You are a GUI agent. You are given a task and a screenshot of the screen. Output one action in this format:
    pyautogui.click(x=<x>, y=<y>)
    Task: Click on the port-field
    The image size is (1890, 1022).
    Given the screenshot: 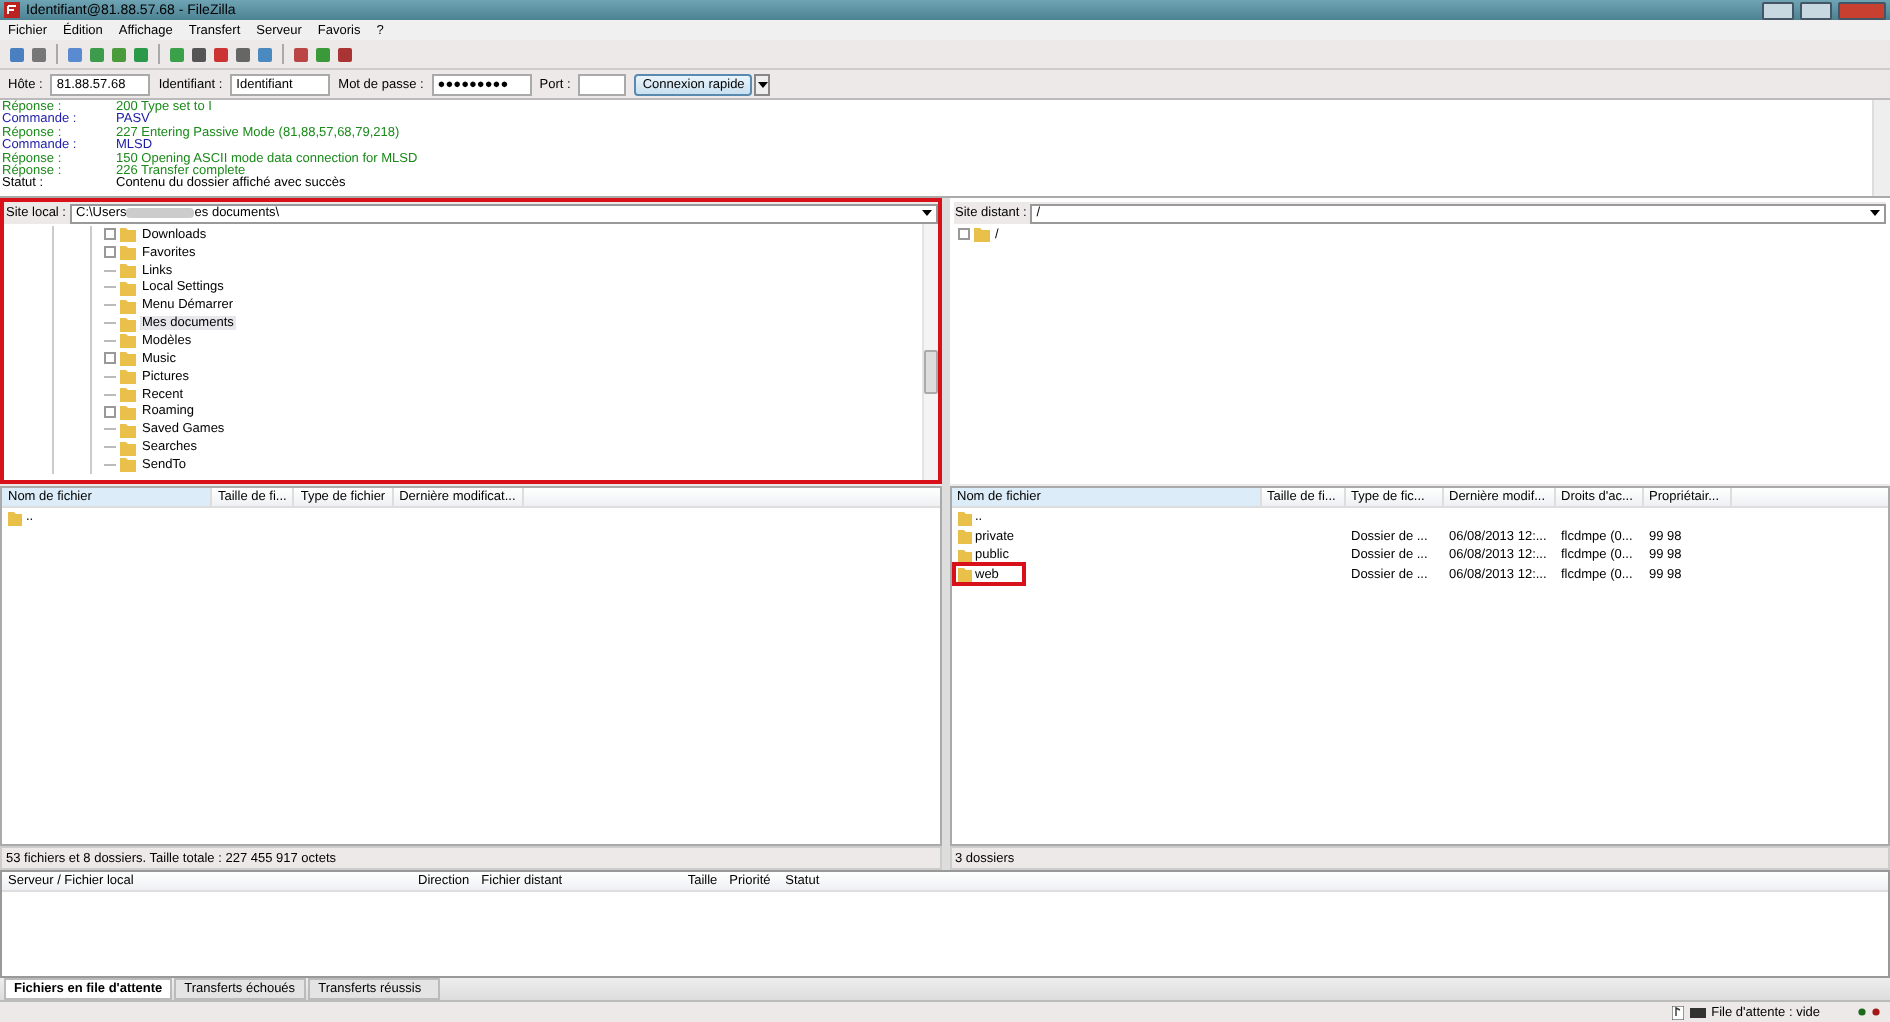 What is the action you would take?
    pyautogui.click(x=602, y=84)
    